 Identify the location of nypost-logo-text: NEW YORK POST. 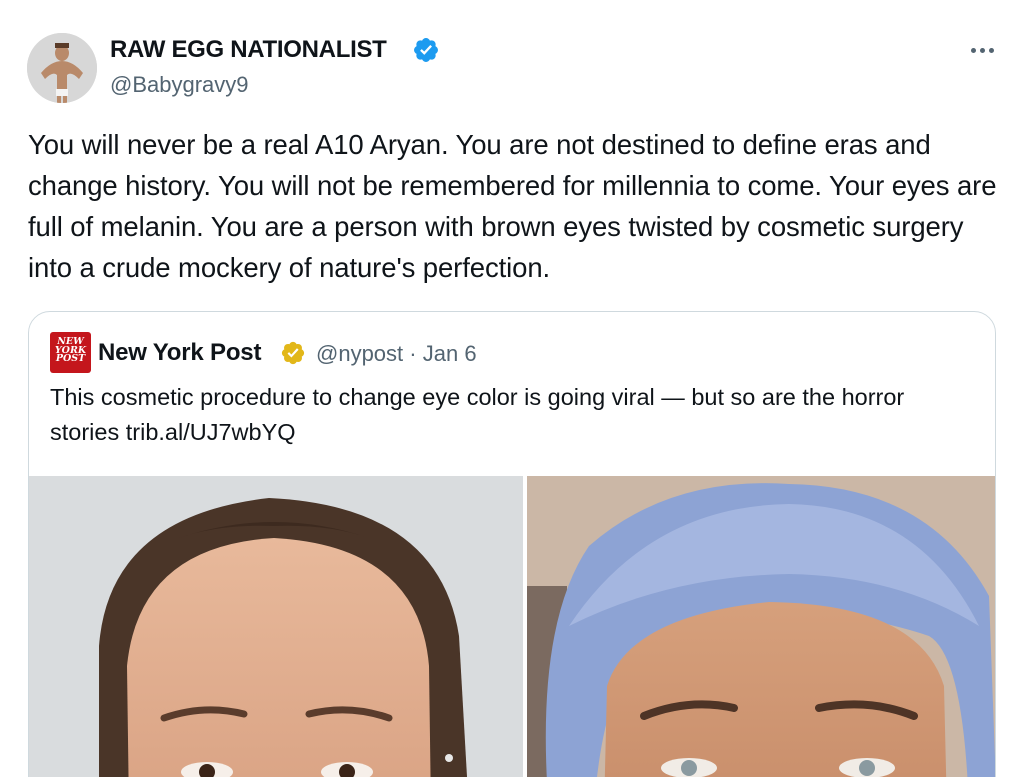
(70, 350).